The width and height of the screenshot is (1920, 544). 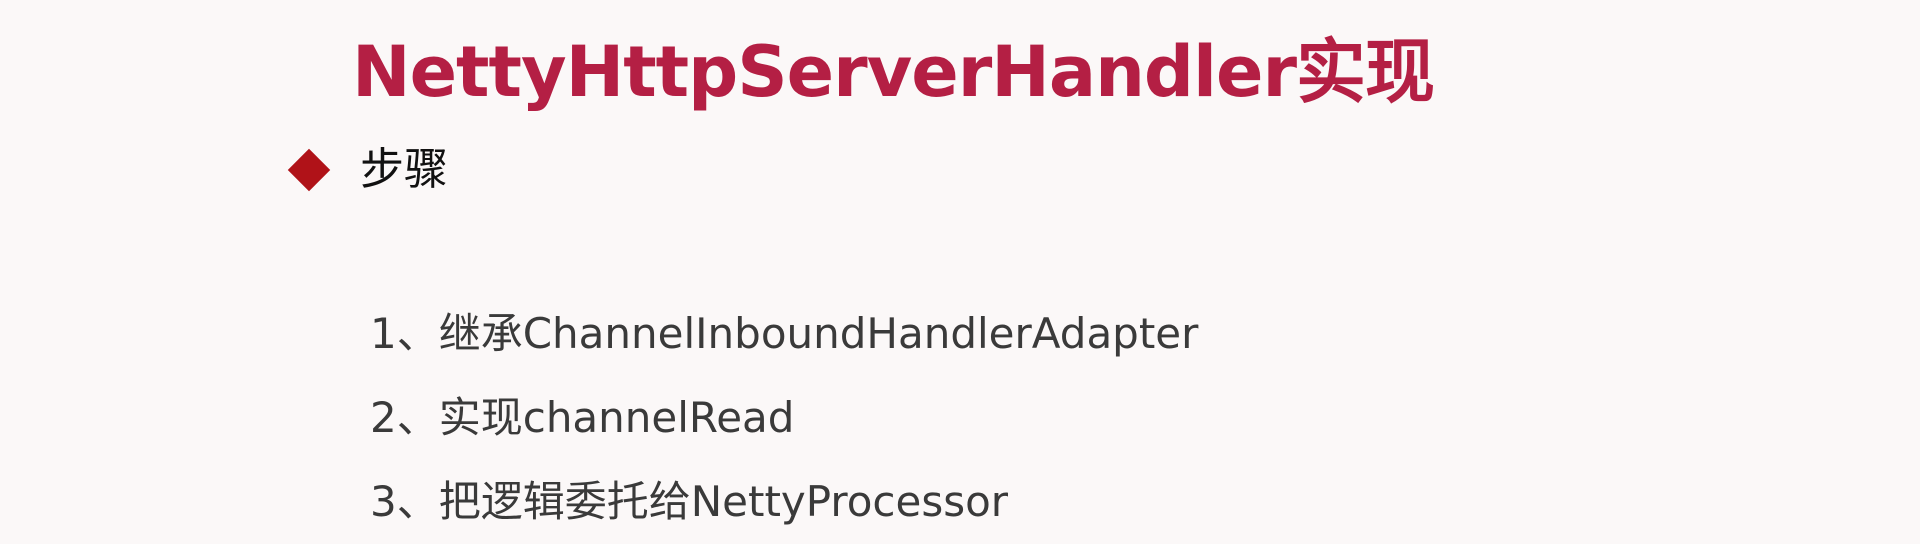 I want to click on step-item: 2、实现channelRead, so click(x=582, y=417).